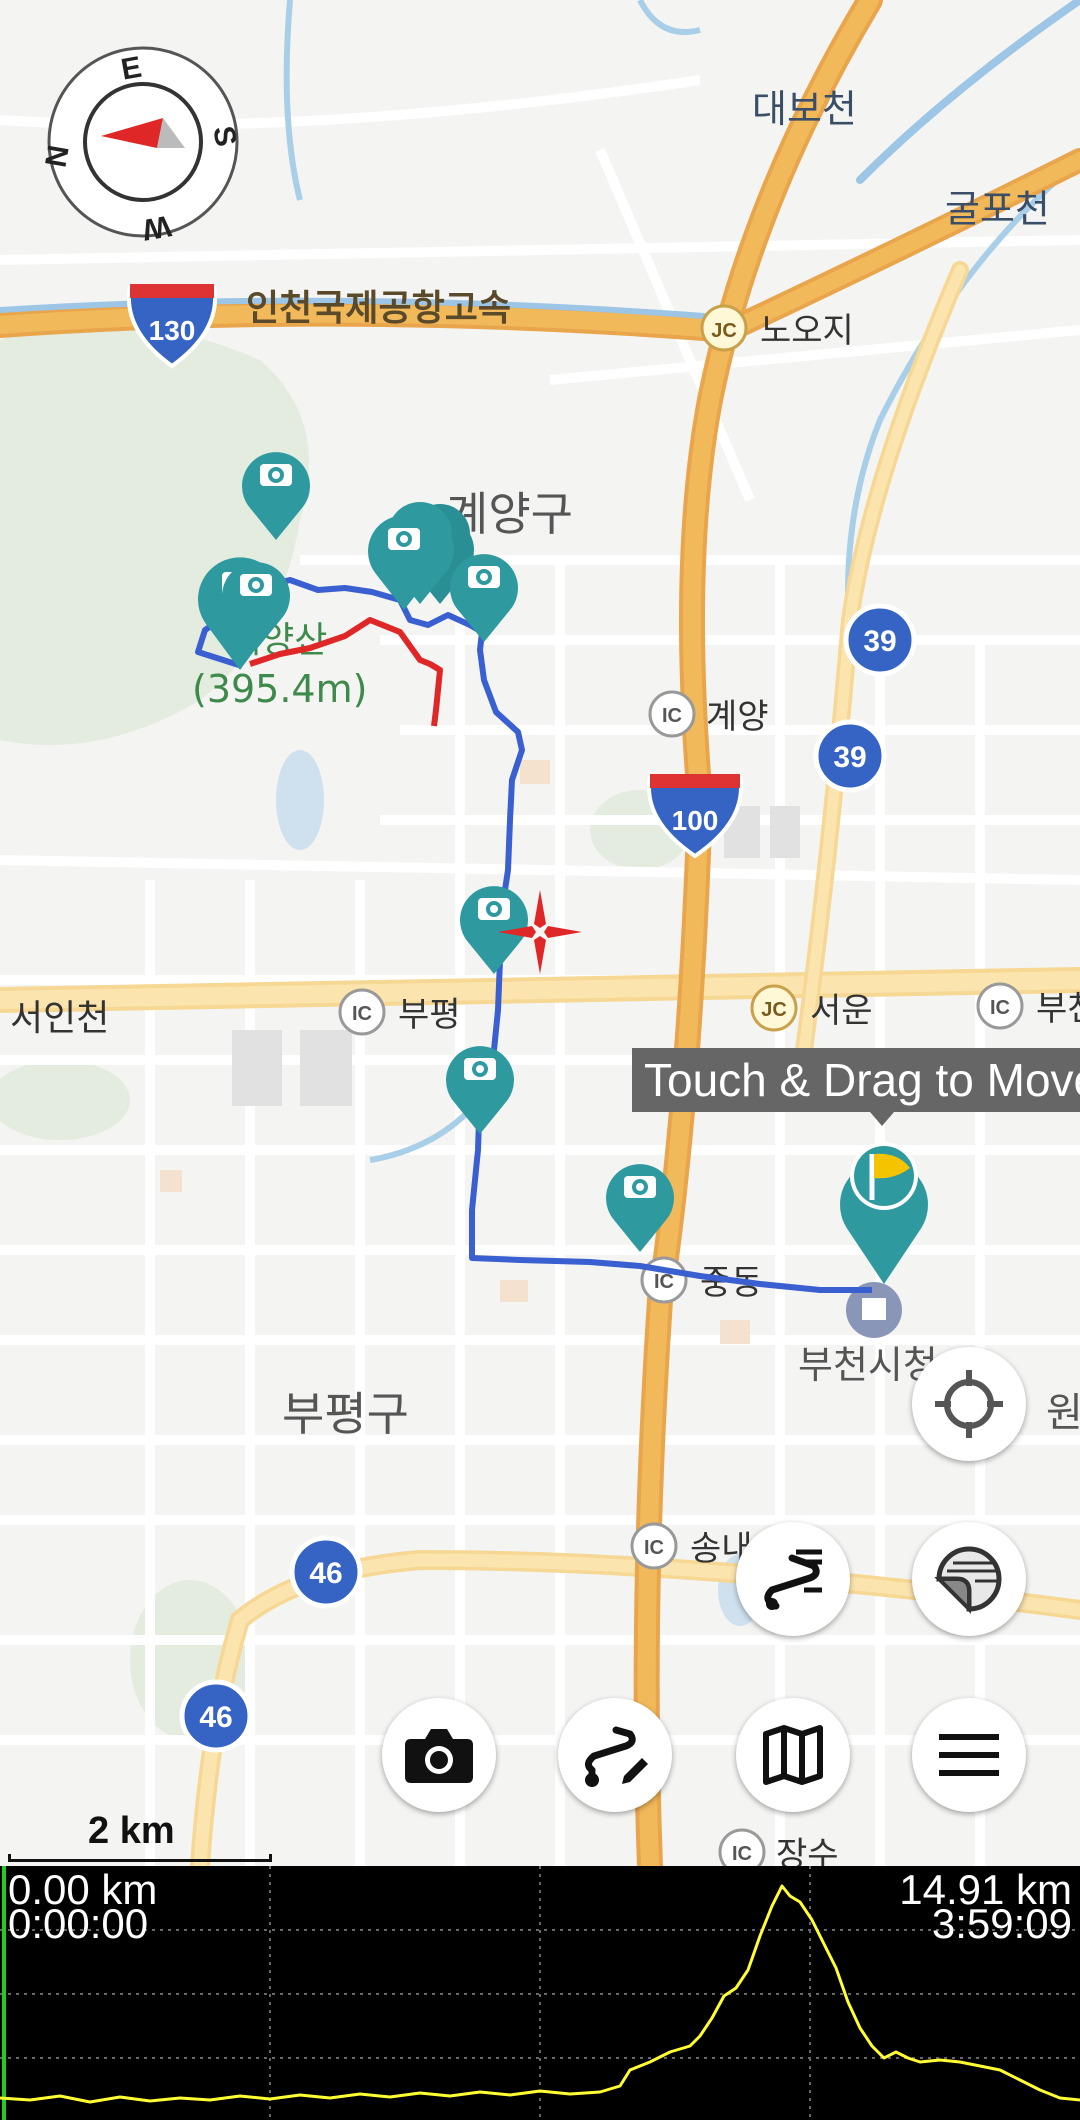 This screenshot has width=1080, height=2120. I want to click on junction-nooji: JC 노오지, so click(777, 328).